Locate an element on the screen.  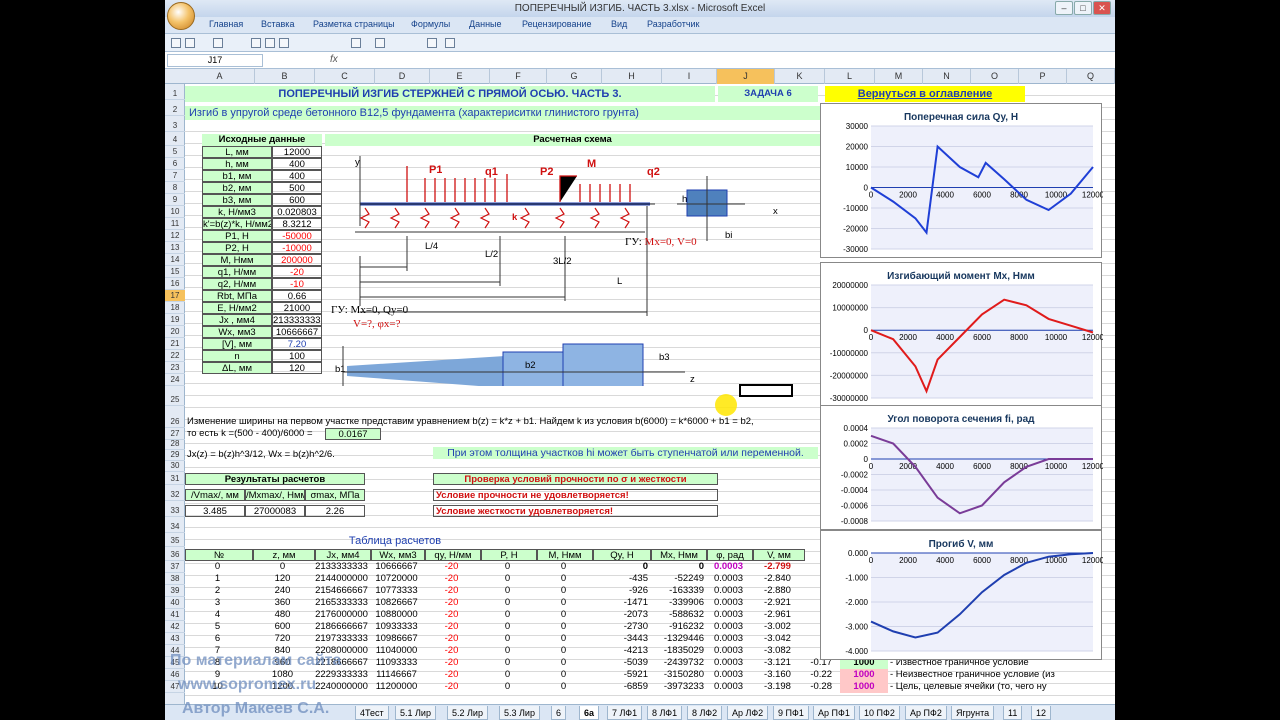
row-header-3: 3 is located at coordinates (175, 126).